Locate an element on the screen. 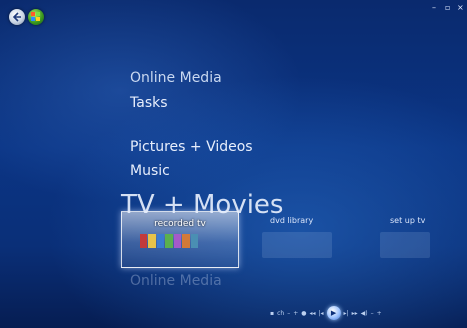 This screenshot has height=328, width=467. volume-minus-icon: – is located at coordinates (372, 313).